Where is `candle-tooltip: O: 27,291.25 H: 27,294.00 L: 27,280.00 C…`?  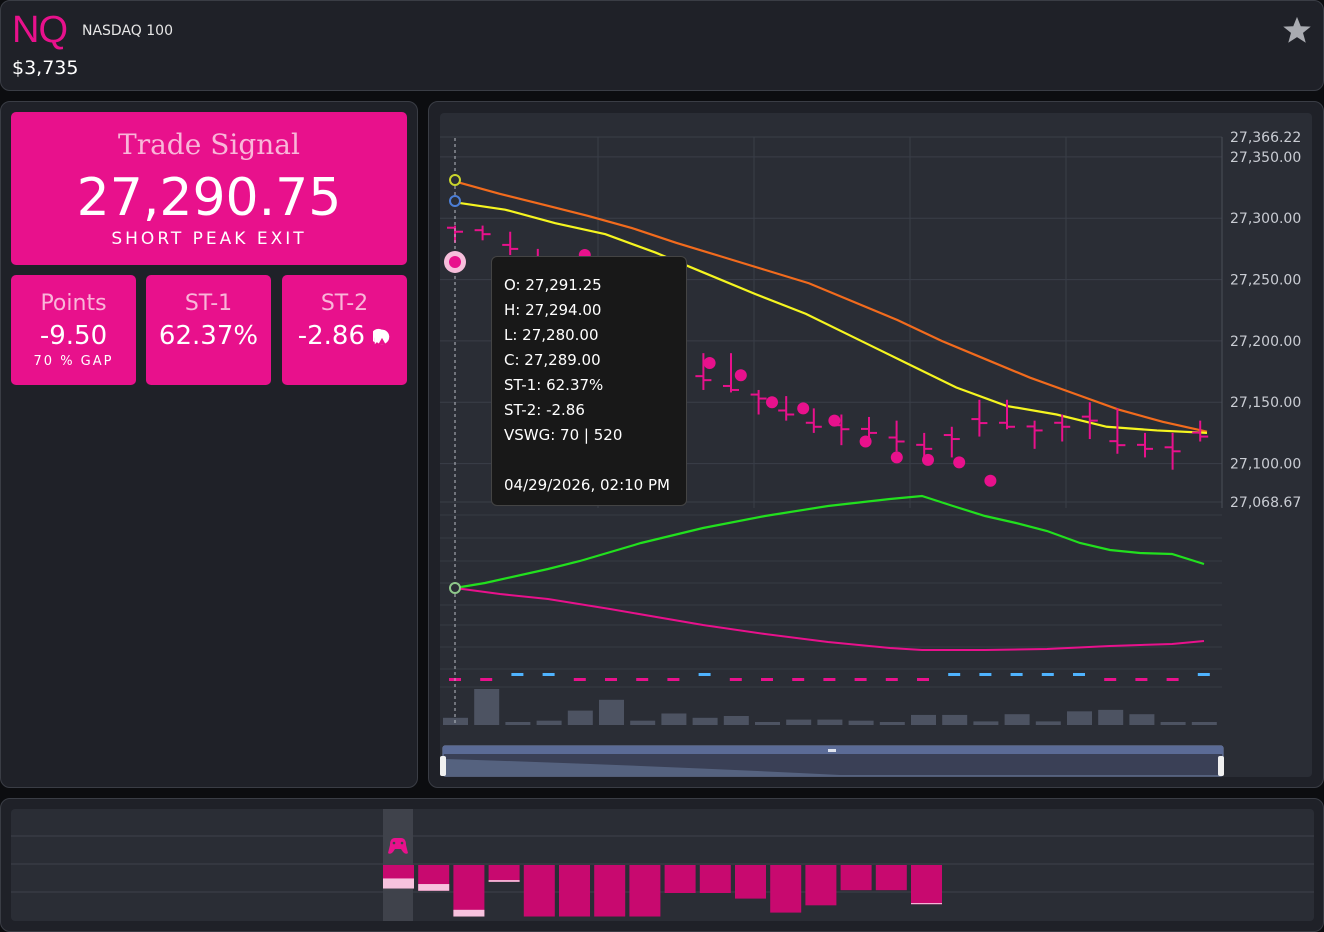
candle-tooltip: O: 27,291.25 H: 27,294.00 L: 27,280.00 C… is located at coordinates (589, 381).